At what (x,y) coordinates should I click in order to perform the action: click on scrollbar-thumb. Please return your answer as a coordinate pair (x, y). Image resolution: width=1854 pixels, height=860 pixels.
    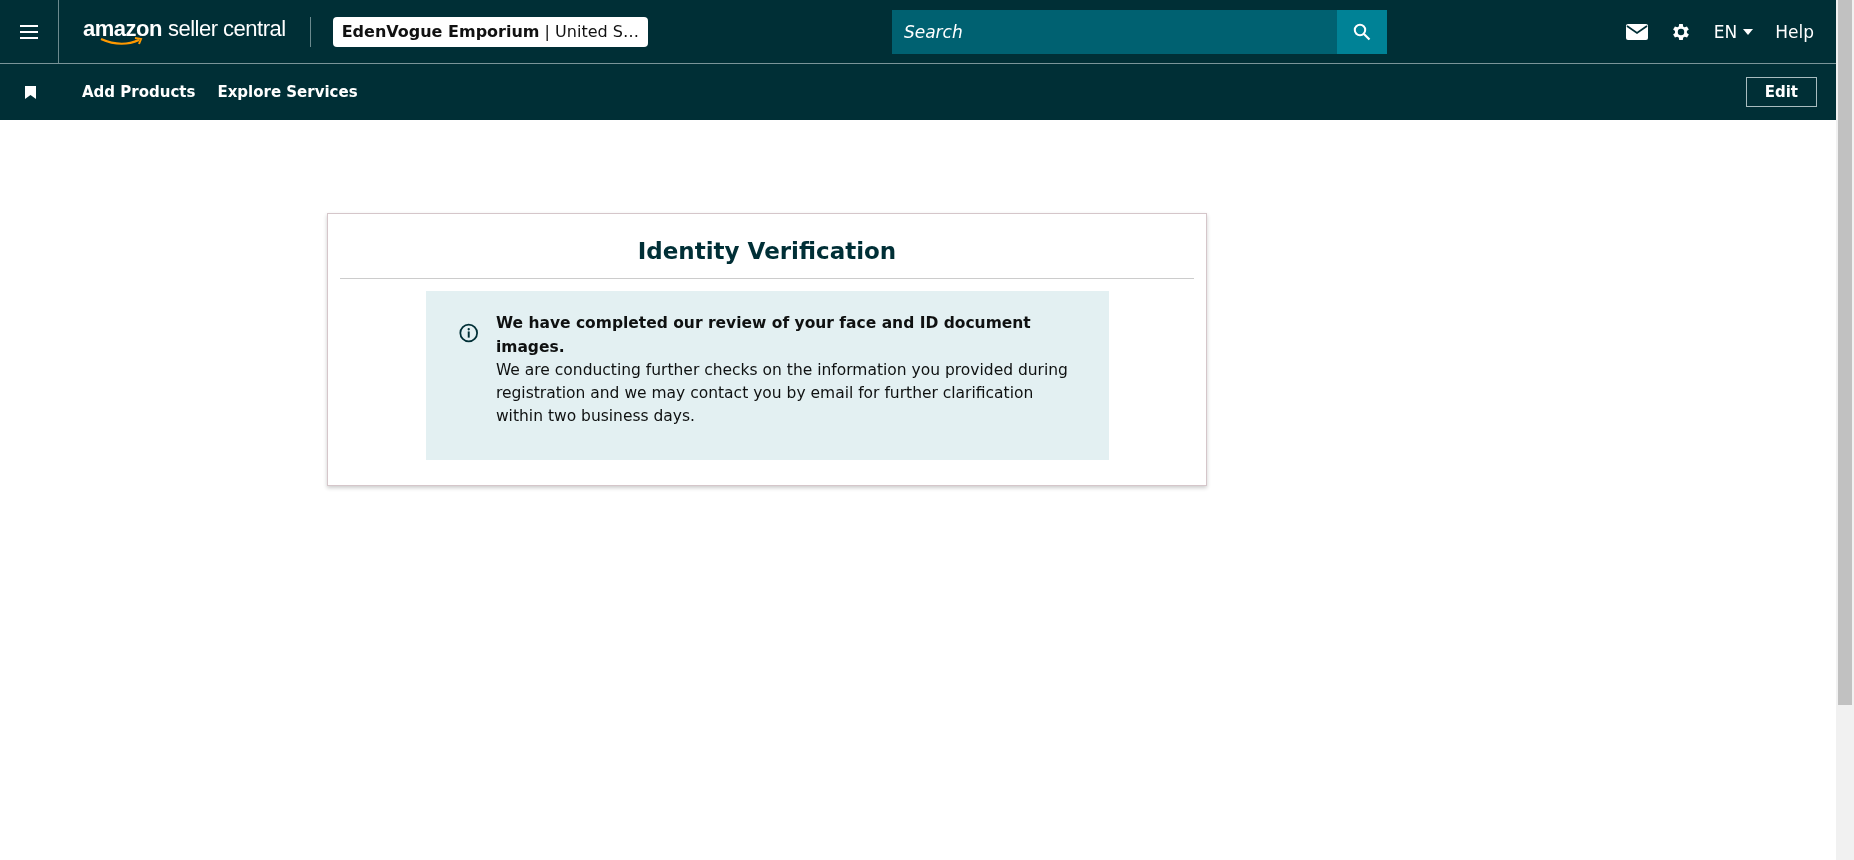
    Looking at the image, I should click on (1845, 352).